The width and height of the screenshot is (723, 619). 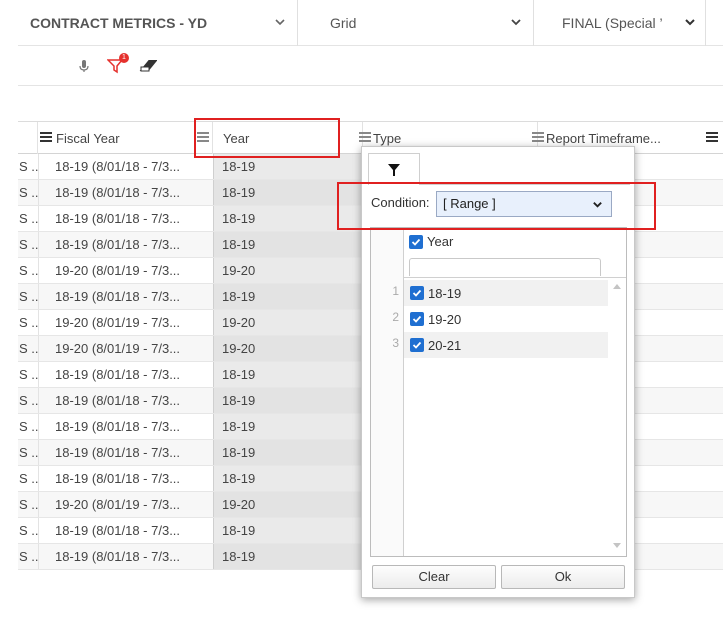 What do you see at coordinates (440, 241) in the screenshot?
I see `select-all-label: Year` at bounding box center [440, 241].